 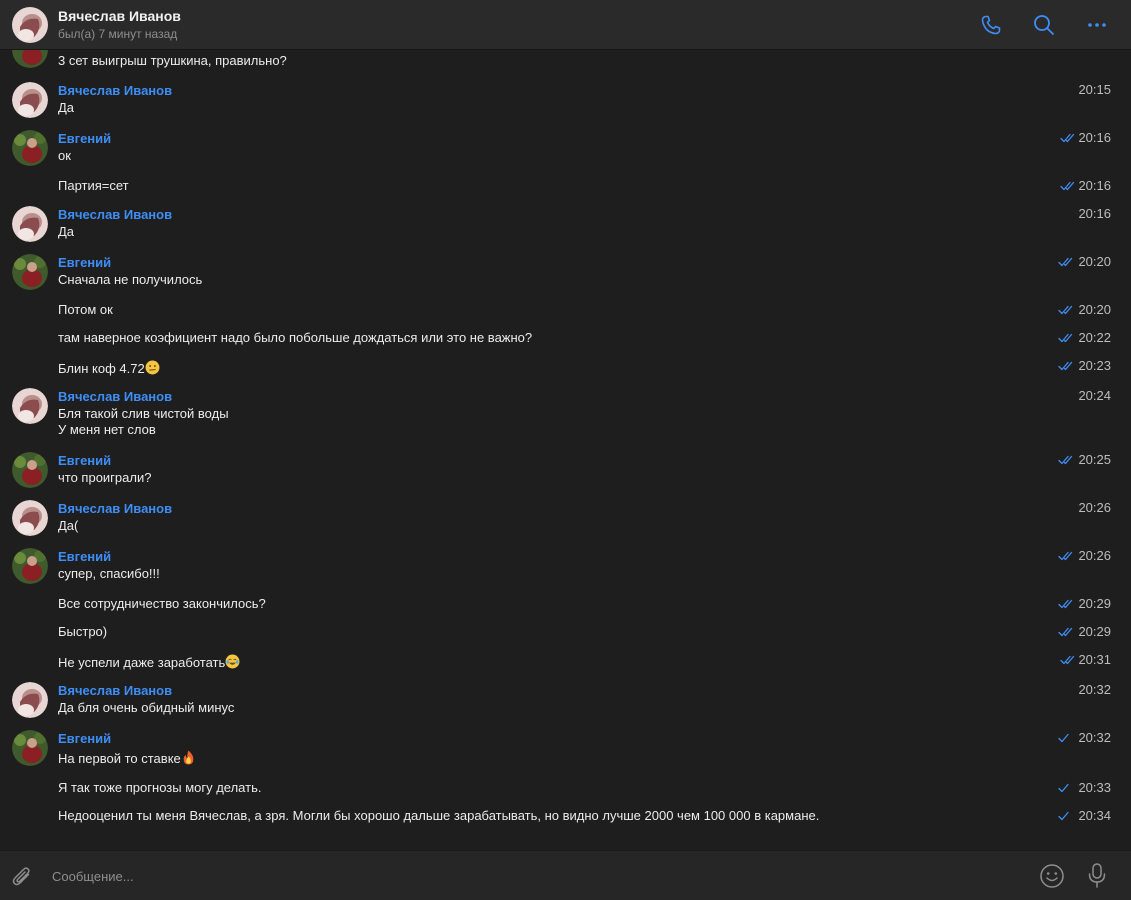 I want to click on message-text-line2: У меня нет слов, so click(x=107, y=429).